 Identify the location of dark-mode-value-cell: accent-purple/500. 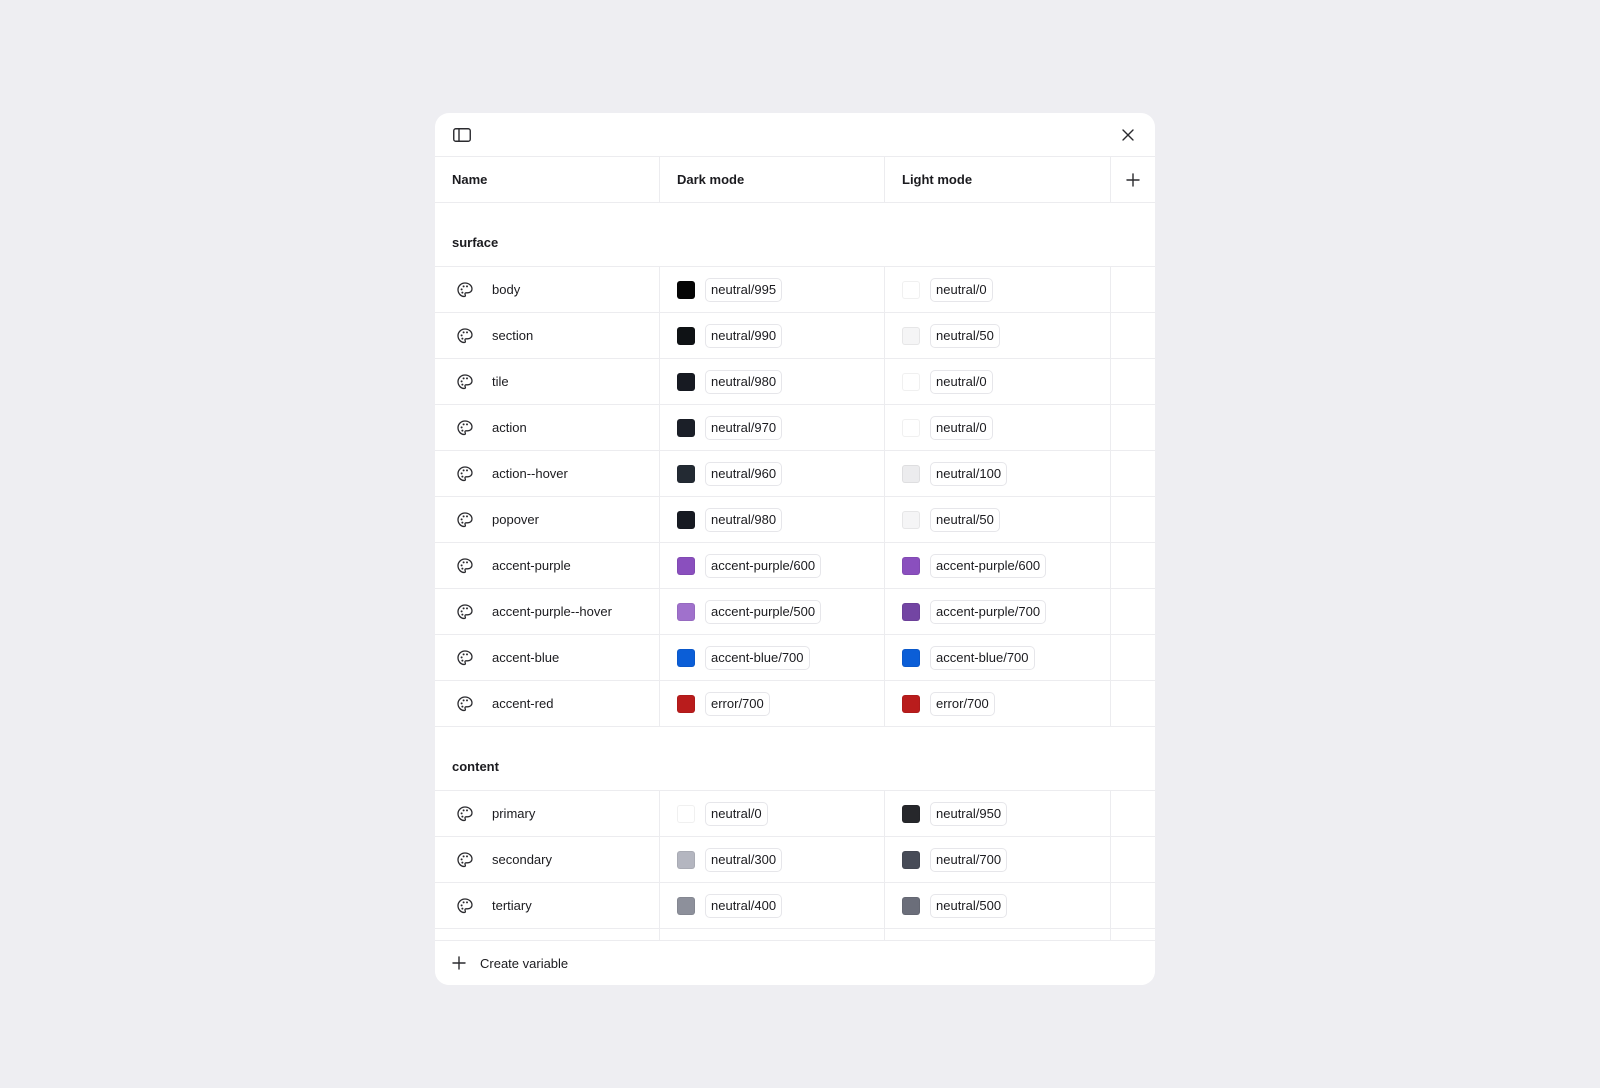
(772, 611).